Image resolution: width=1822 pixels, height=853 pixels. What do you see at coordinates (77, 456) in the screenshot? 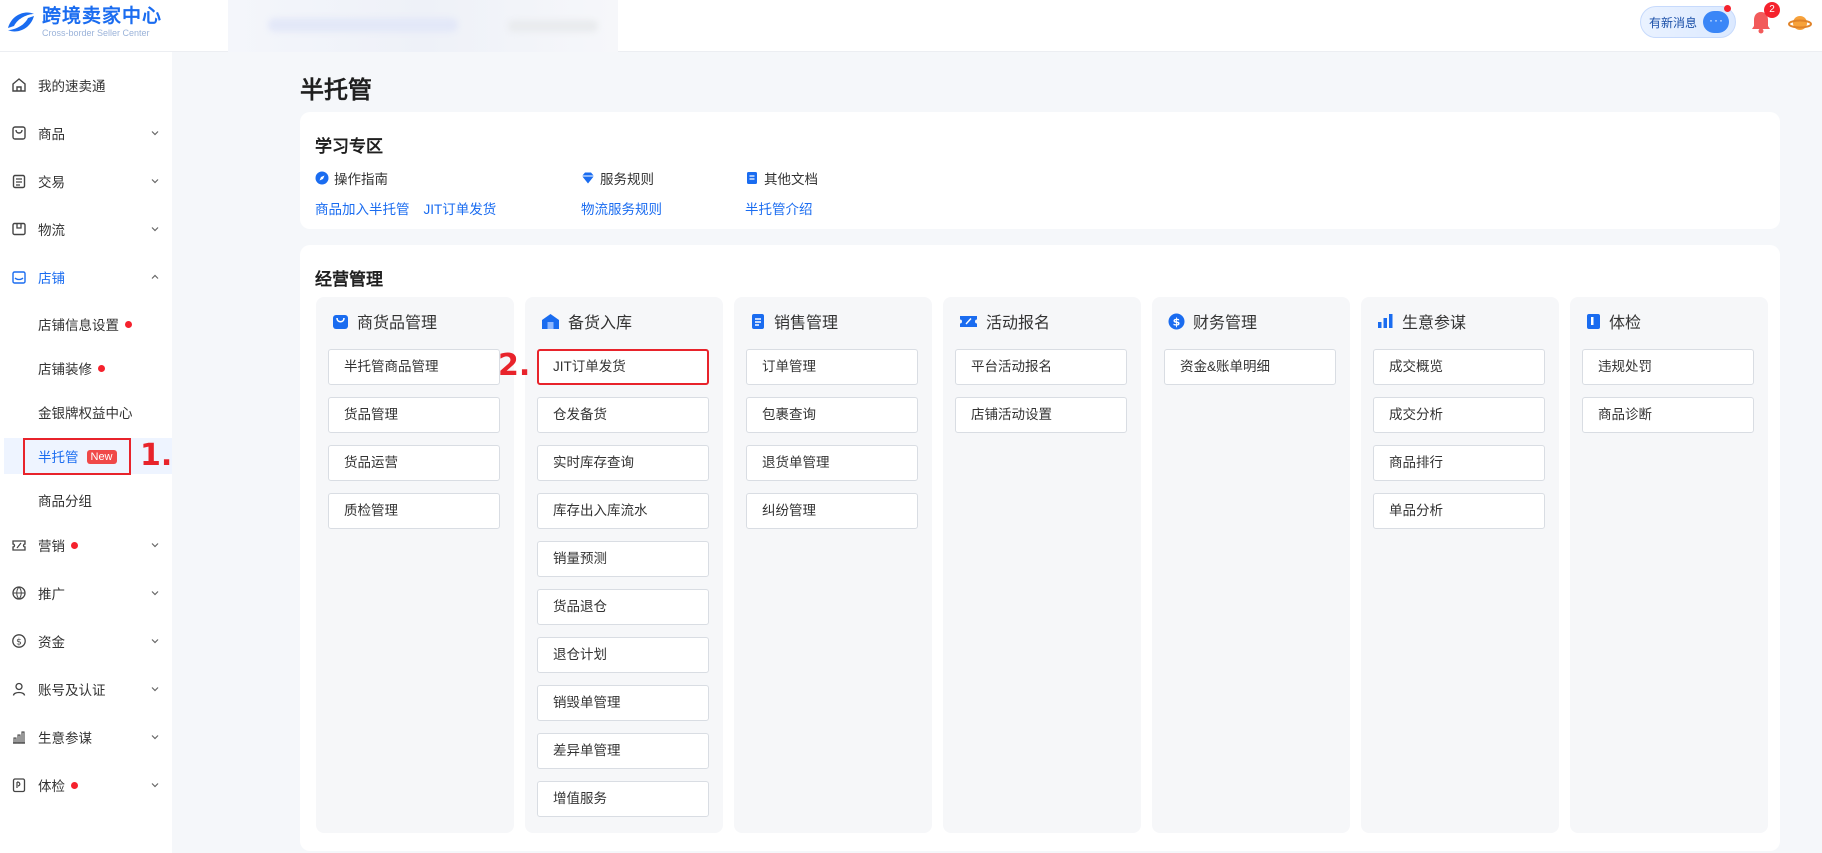
I see `annotation-box-step1` at bounding box center [77, 456].